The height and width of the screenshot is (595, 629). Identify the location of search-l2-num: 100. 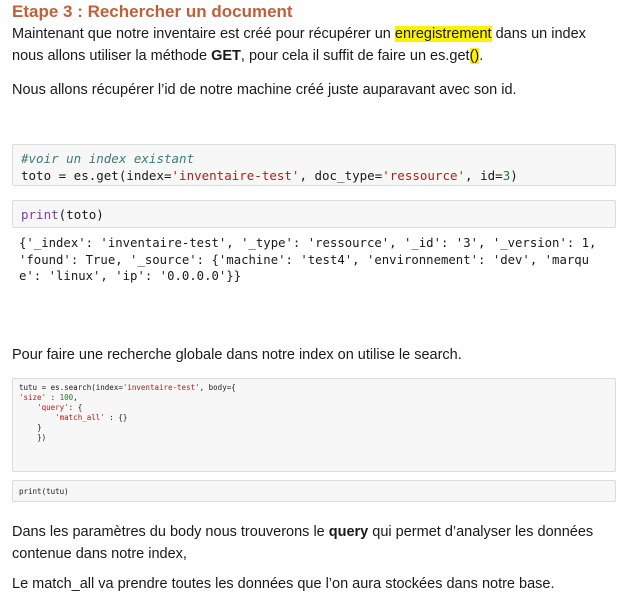
(66, 397).